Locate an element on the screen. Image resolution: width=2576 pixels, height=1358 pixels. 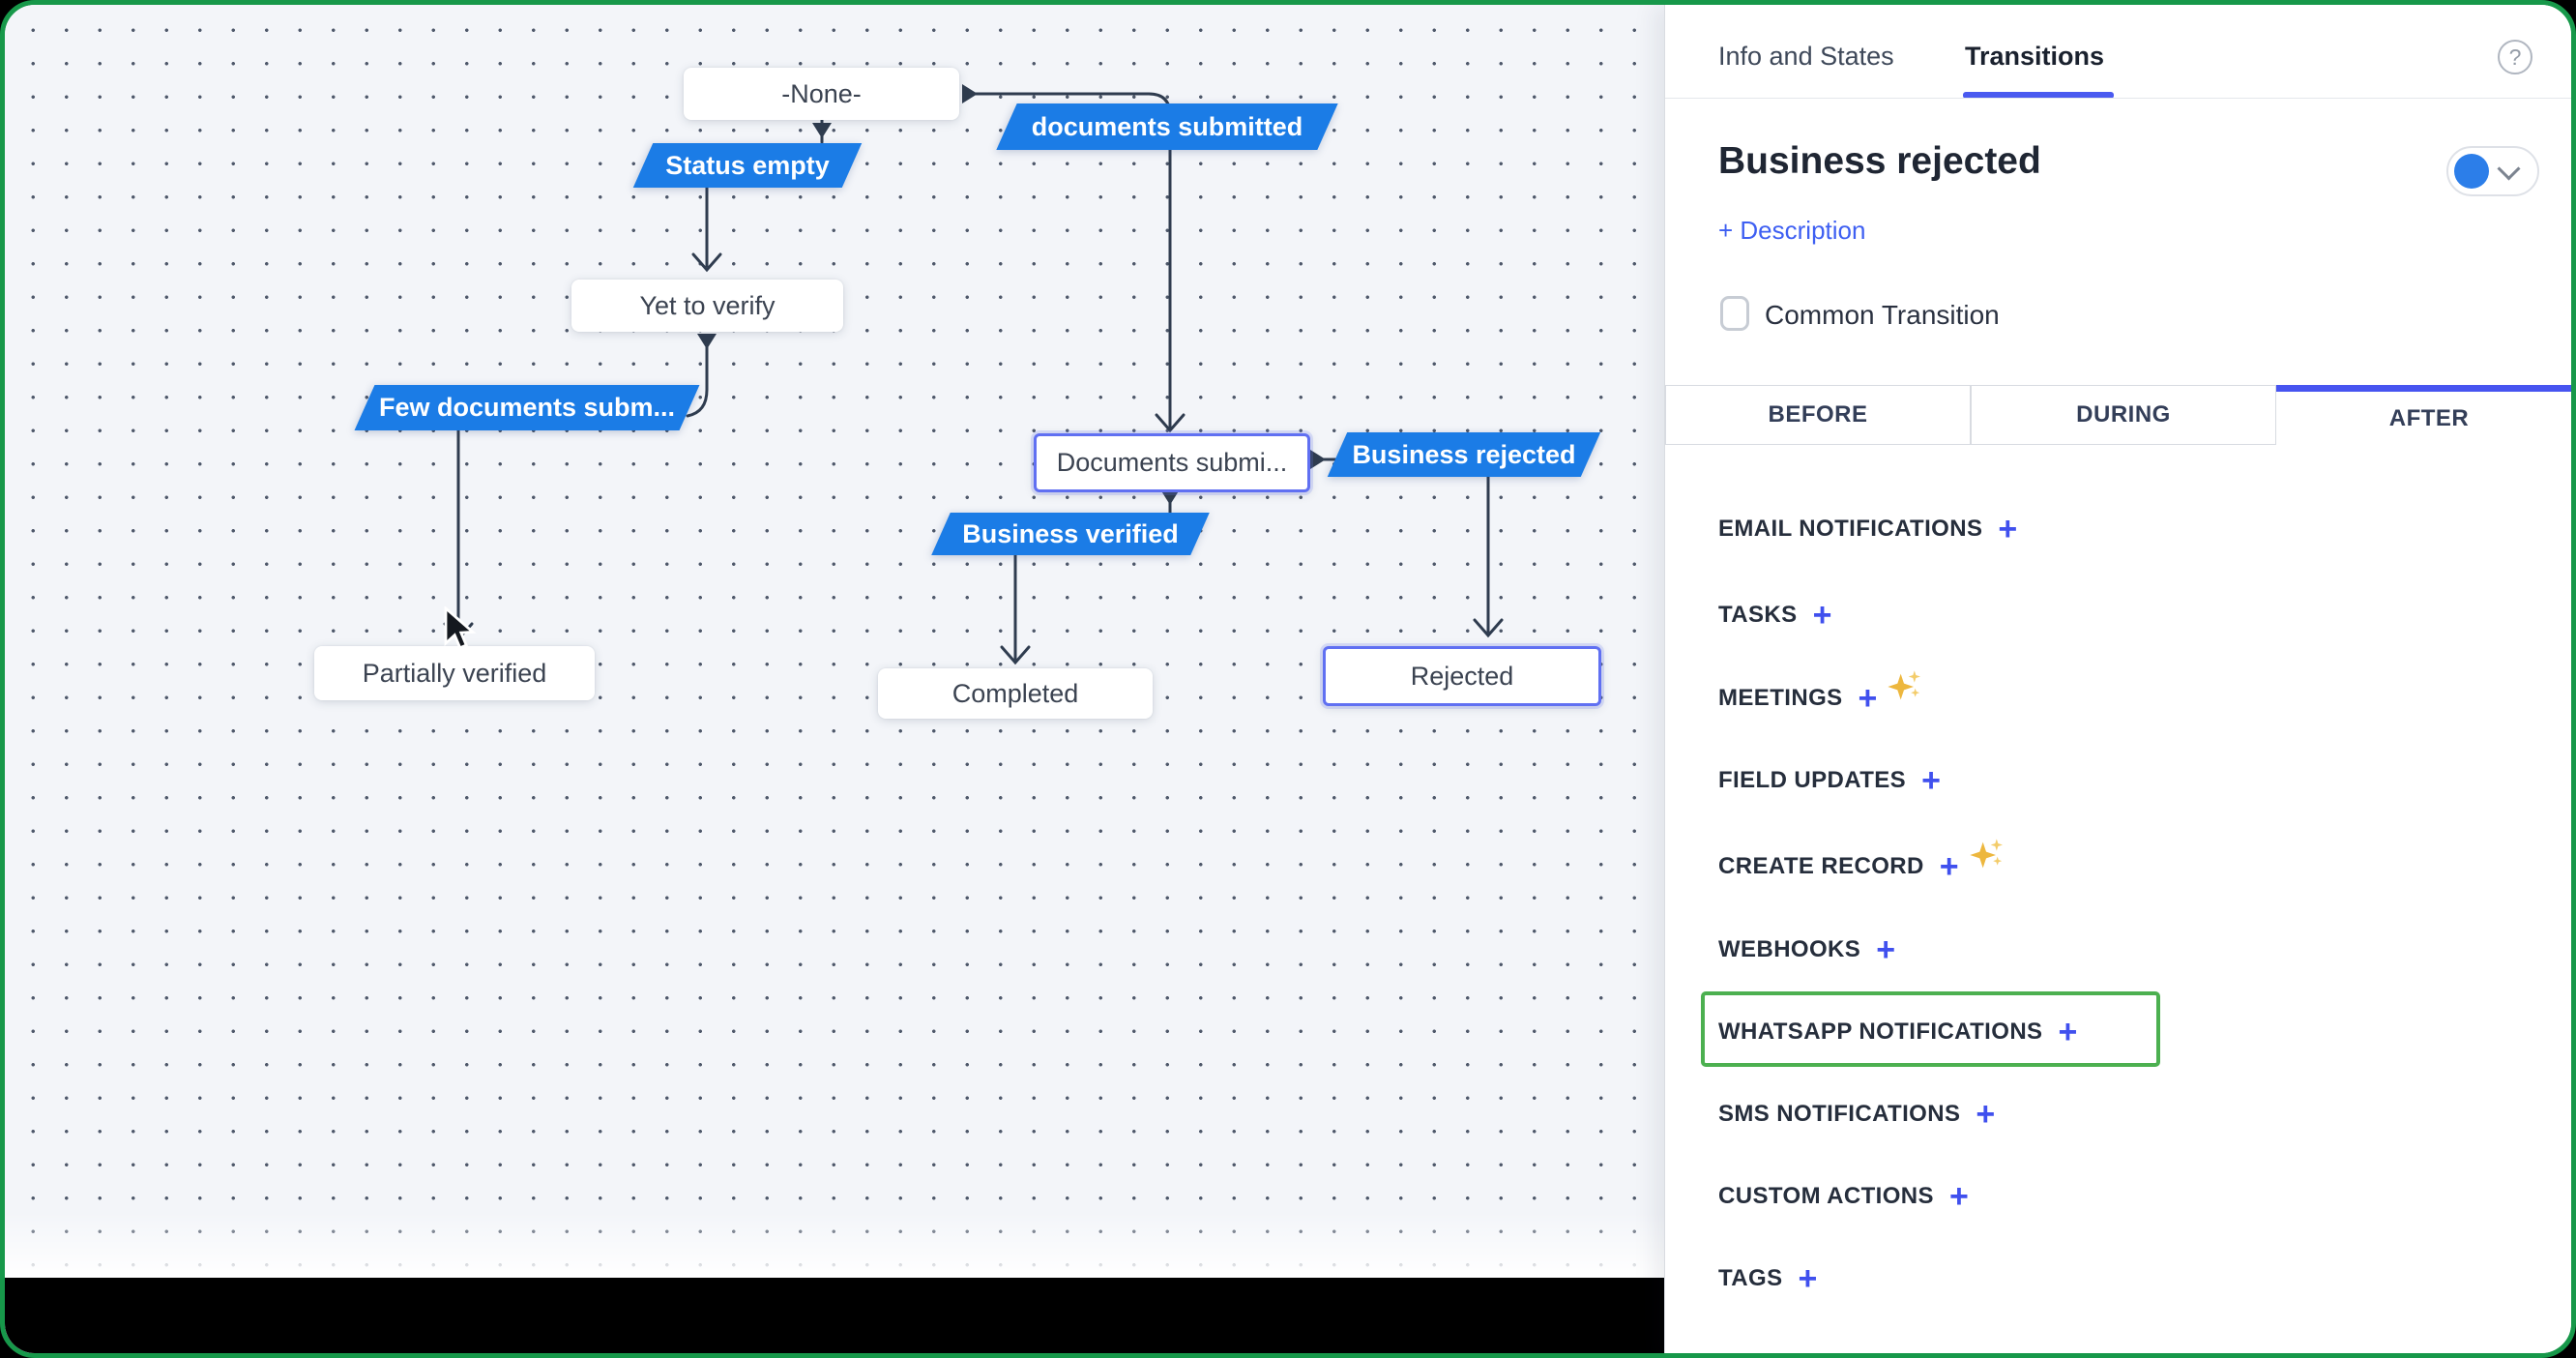
add-custom-action-button: + is located at coordinates (1959, 1196).